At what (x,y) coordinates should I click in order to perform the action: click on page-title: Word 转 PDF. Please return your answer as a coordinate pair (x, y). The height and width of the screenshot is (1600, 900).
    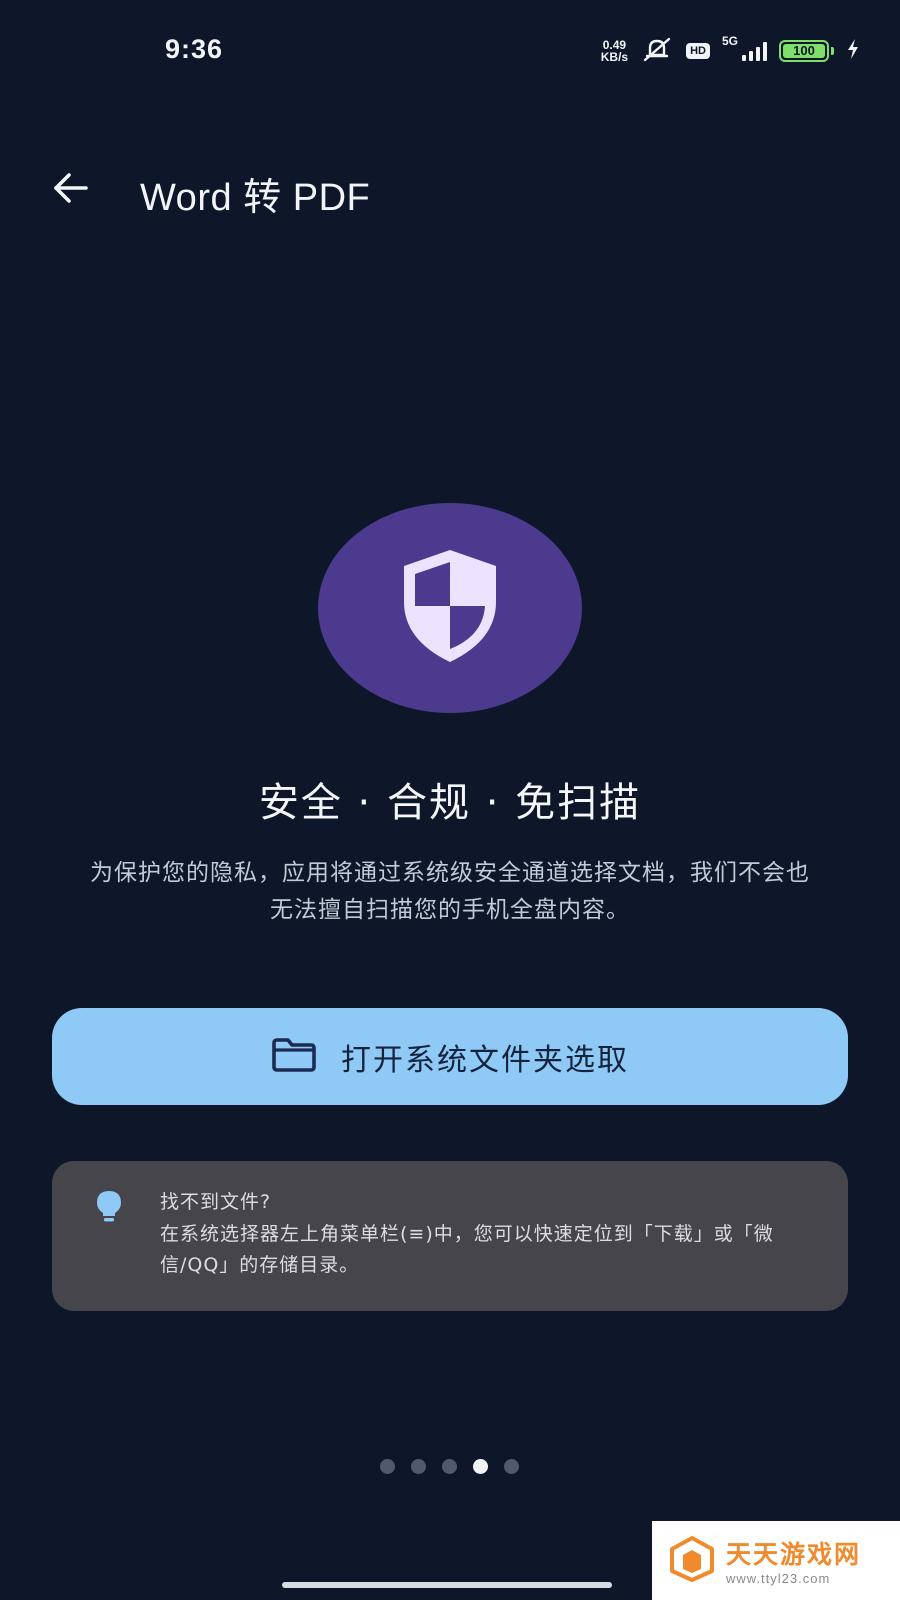
    Looking at the image, I should click on (255, 198).